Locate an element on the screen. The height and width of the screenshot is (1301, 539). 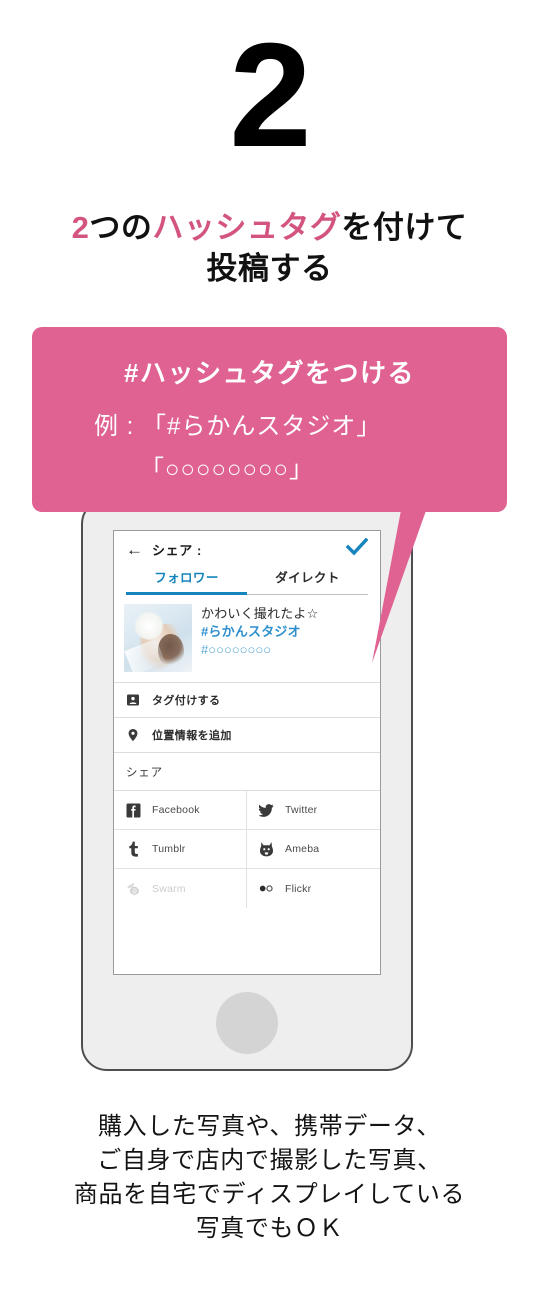
share-target-twitter: Twitter is located at coordinates (313, 810).